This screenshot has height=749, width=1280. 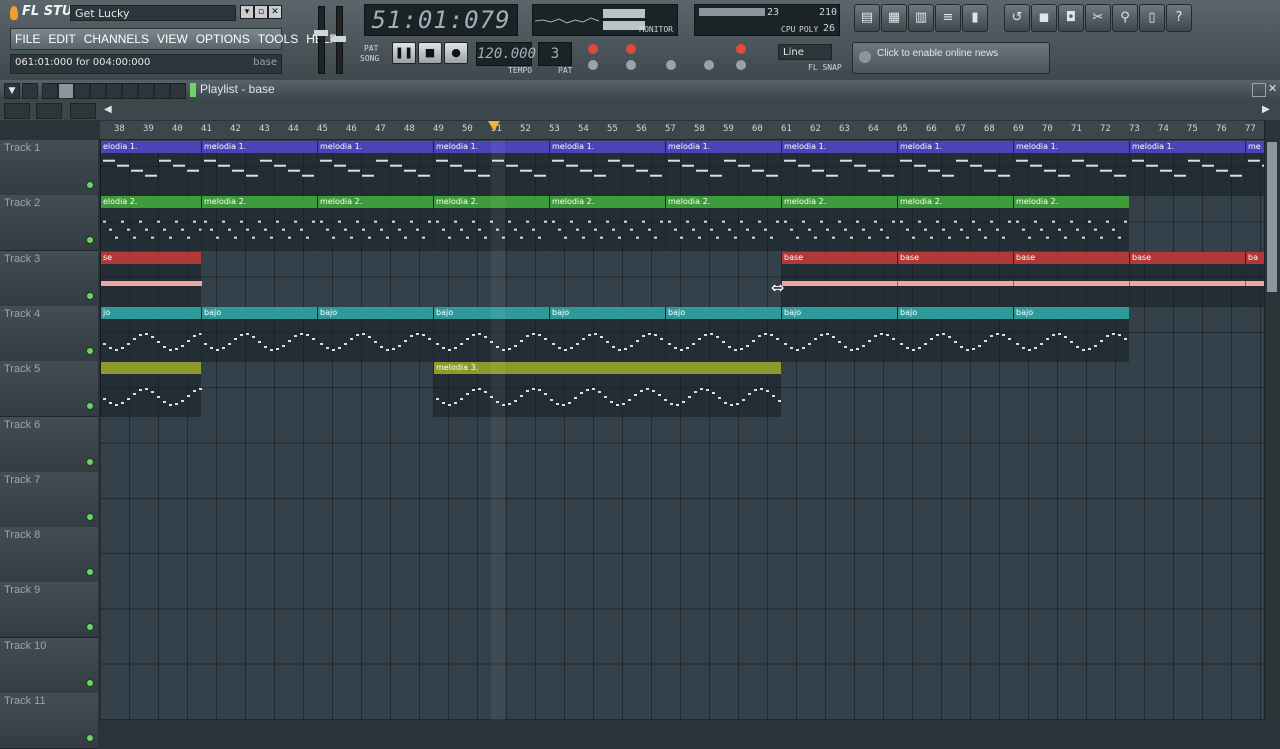 I want to click on close-button: ✕, so click(x=275, y=12).